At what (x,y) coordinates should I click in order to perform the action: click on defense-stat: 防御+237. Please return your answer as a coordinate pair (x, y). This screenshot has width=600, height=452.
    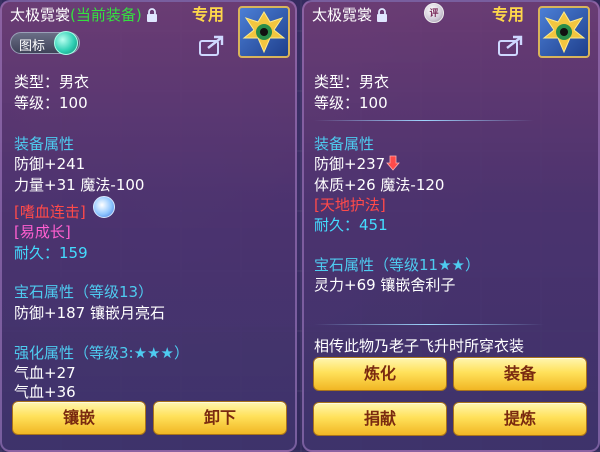
    Looking at the image, I should click on (357, 163).